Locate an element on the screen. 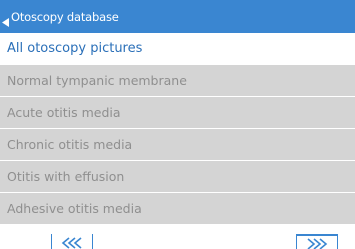 This screenshot has width=355, height=249. double-chevron-right-icon is located at coordinates (317, 243).